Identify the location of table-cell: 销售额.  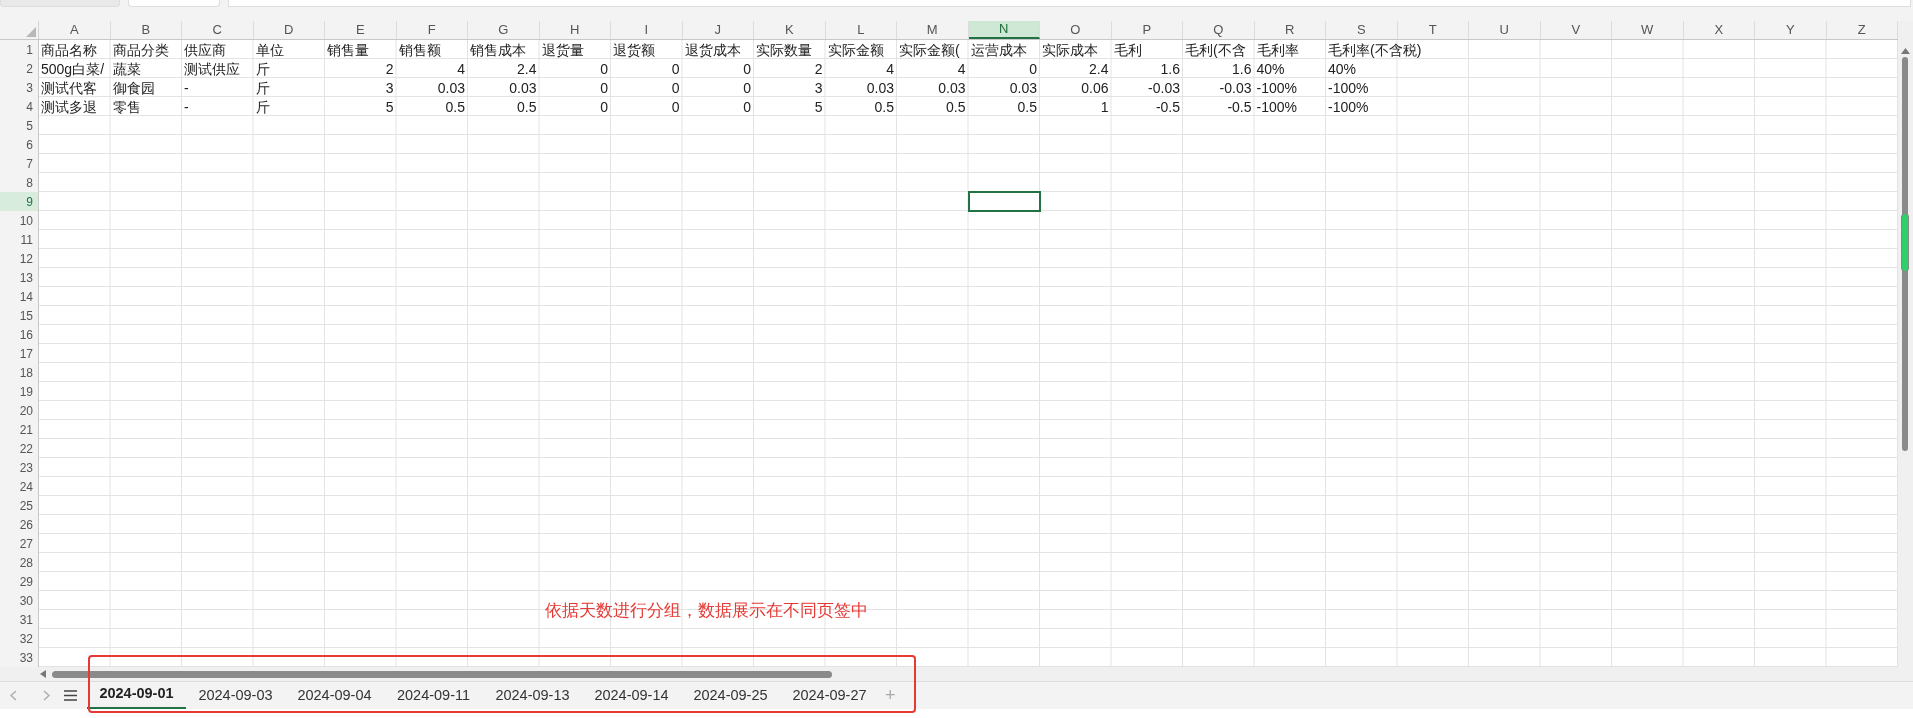
(419, 49).